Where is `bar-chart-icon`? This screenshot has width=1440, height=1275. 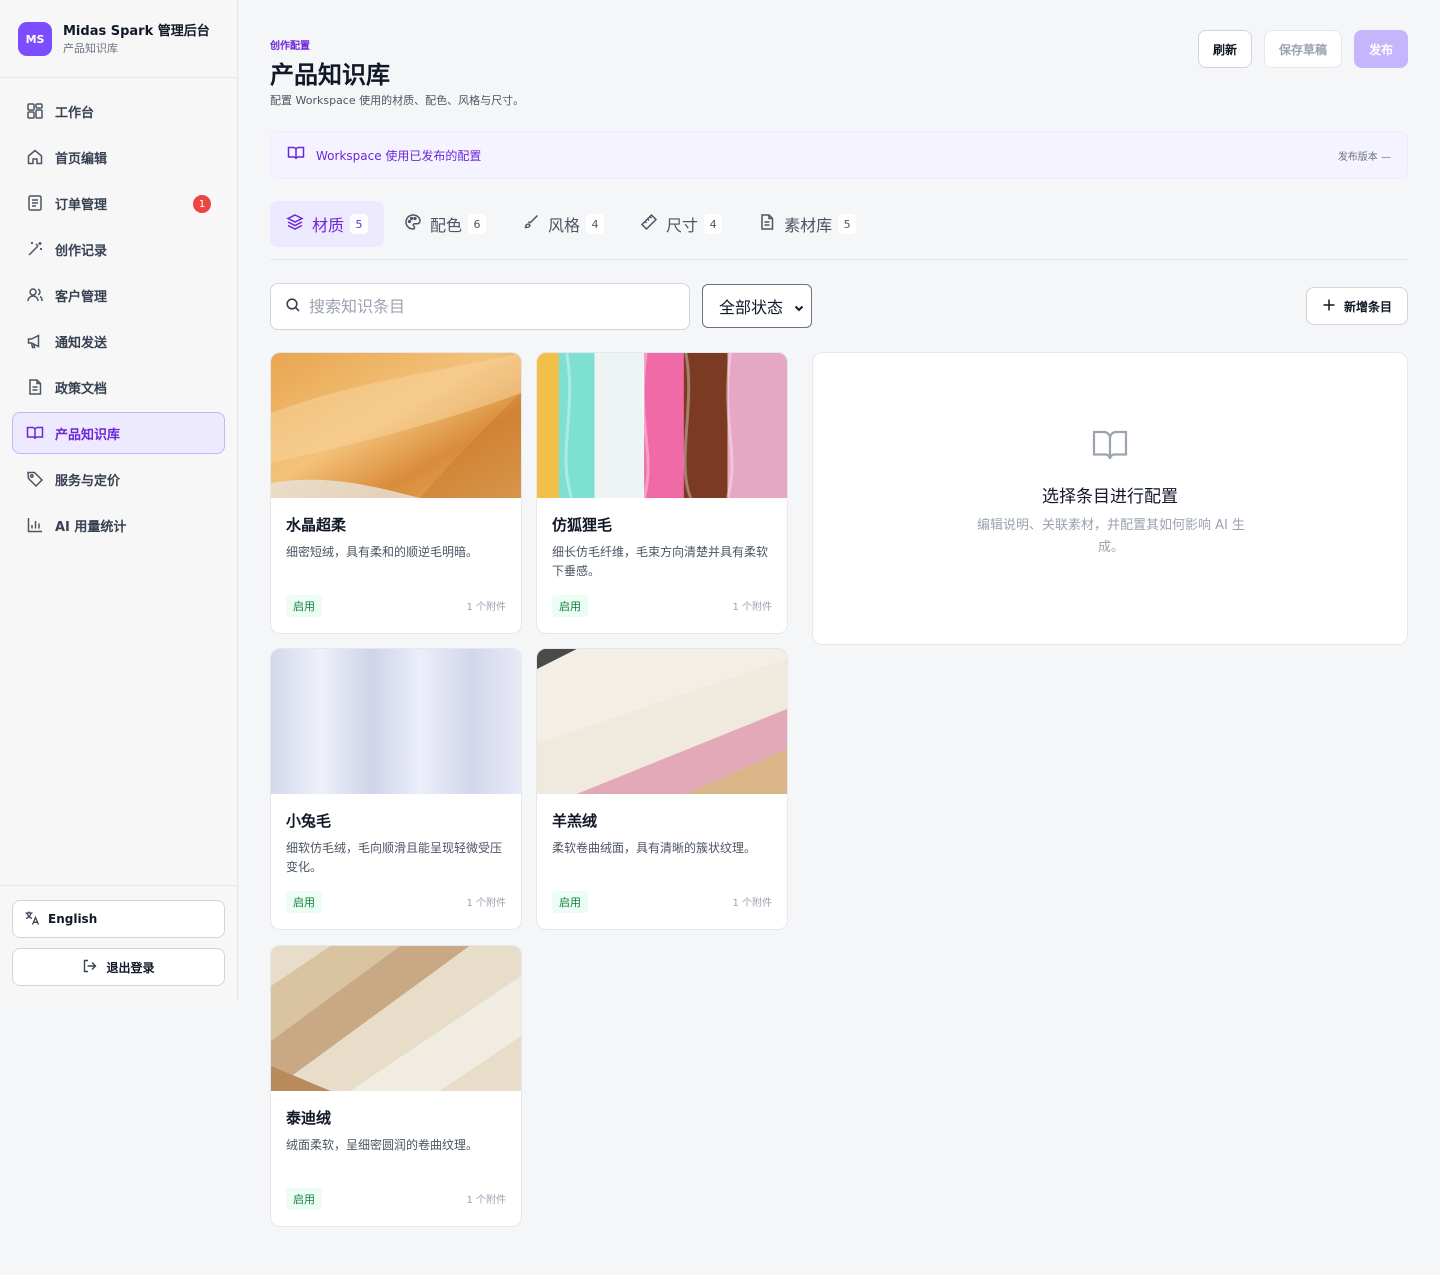
bar-chart-icon is located at coordinates (35, 525).